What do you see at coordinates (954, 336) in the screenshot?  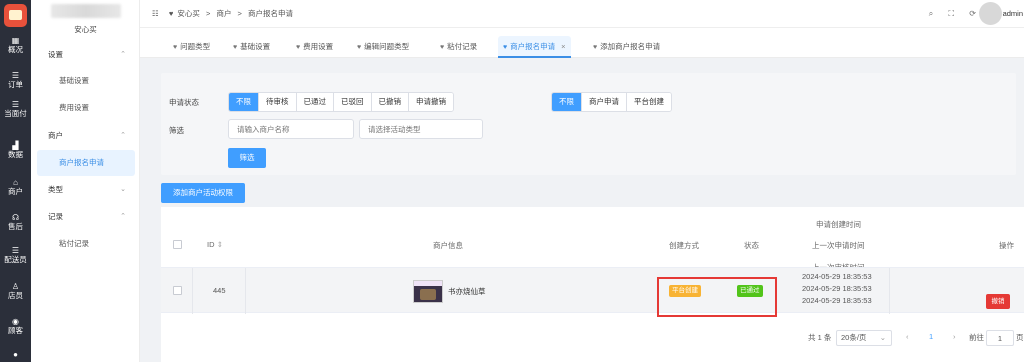 I see `next-page-button: ›` at bounding box center [954, 336].